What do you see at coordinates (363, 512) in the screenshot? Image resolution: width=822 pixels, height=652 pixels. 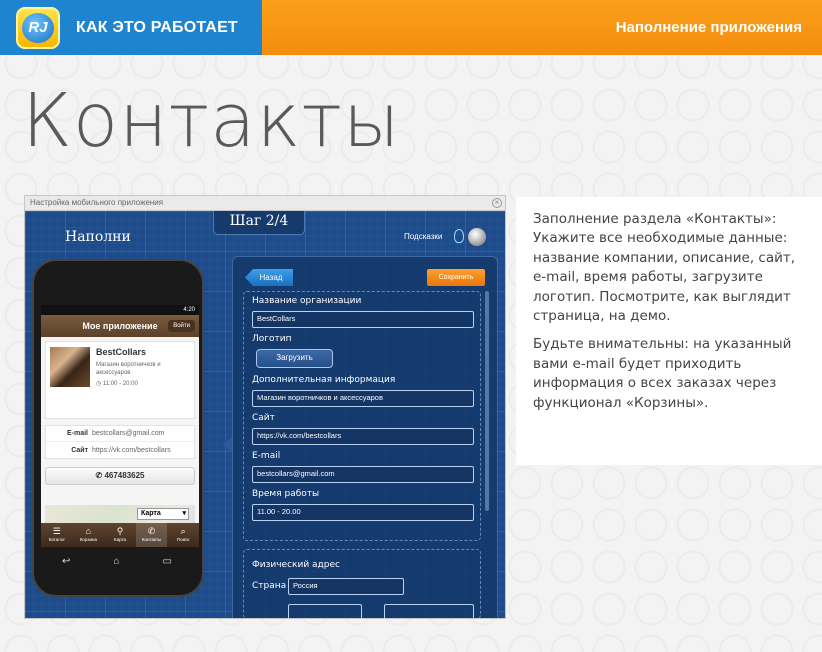 I see `hours-input: 11.00 - 20.00` at bounding box center [363, 512].